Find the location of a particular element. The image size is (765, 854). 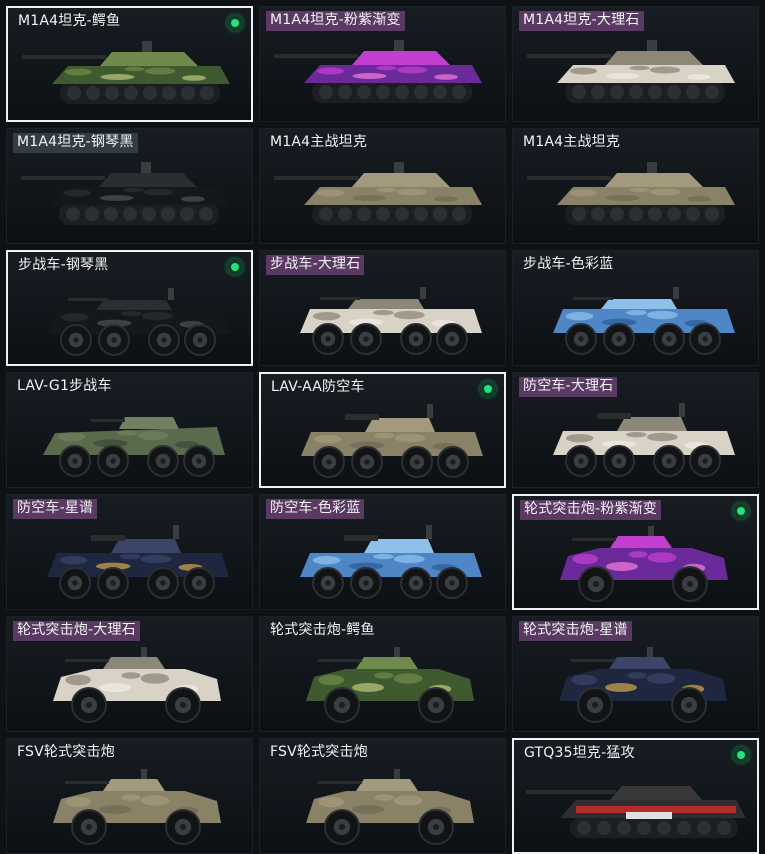

vehicle-card: 轮式突击炮-星谱 is located at coordinates (635, 674).